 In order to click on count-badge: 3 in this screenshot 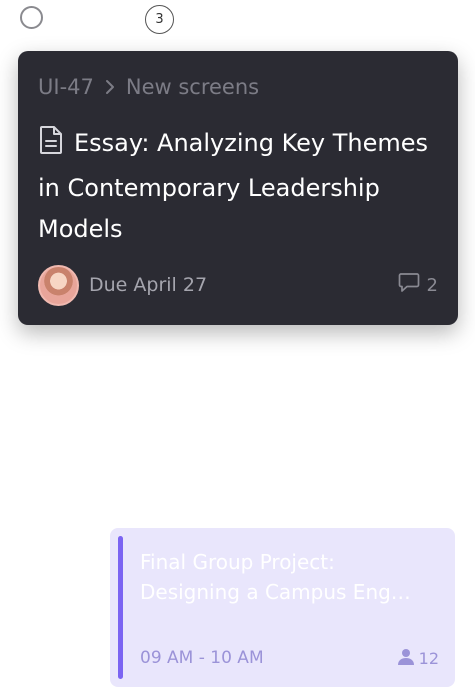, I will do `click(159, 19)`.